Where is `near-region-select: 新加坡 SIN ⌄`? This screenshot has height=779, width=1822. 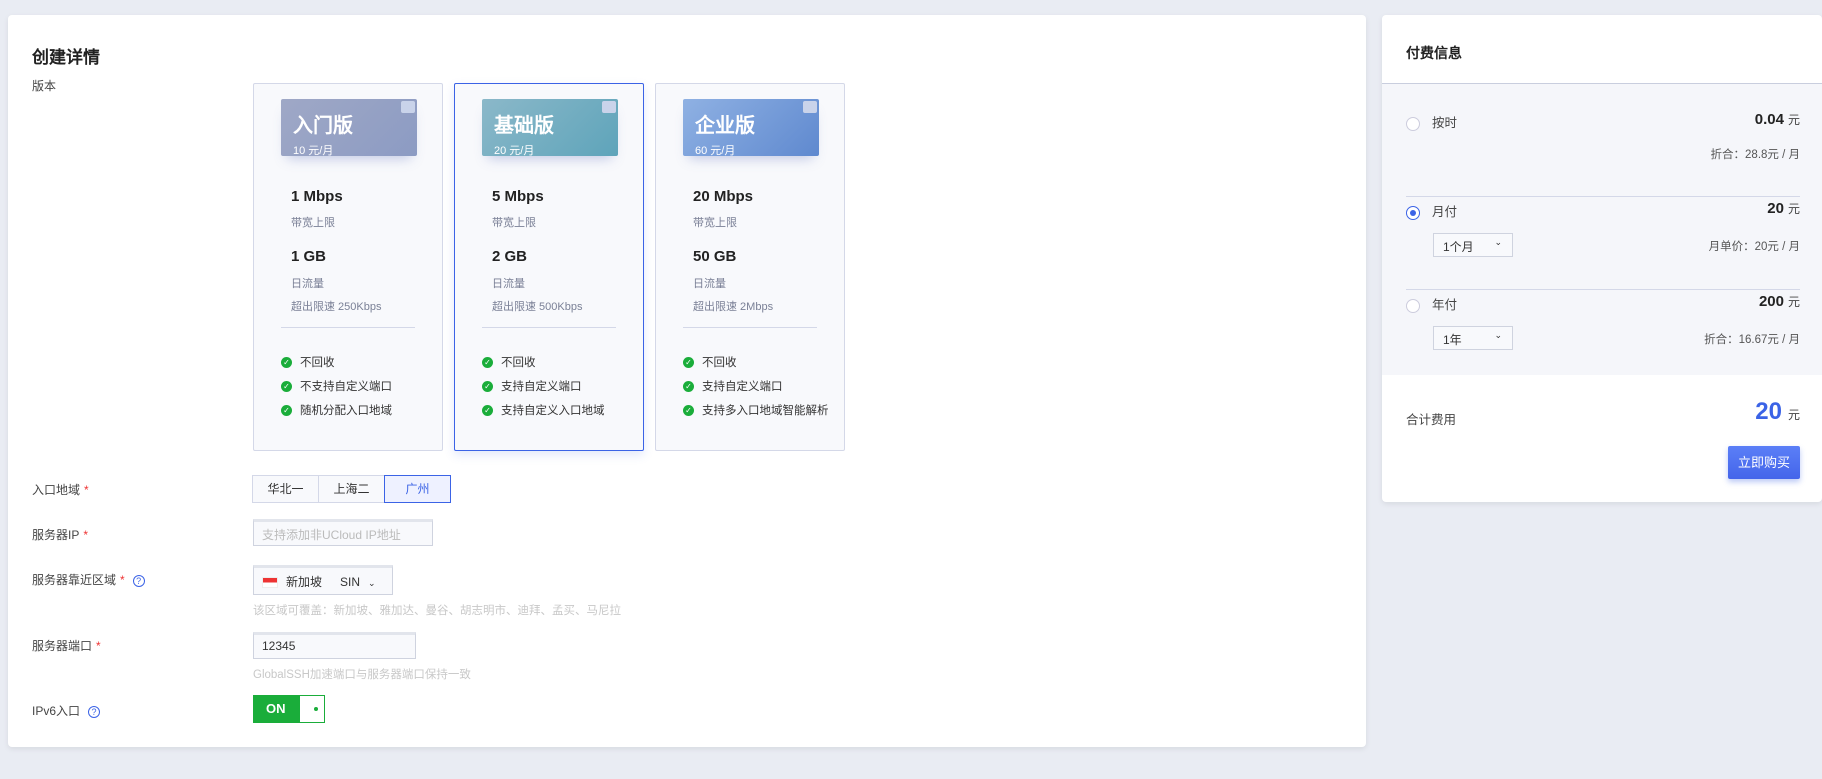 near-region-select: 新加坡 SIN ⌄ is located at coordinates (323, 580).